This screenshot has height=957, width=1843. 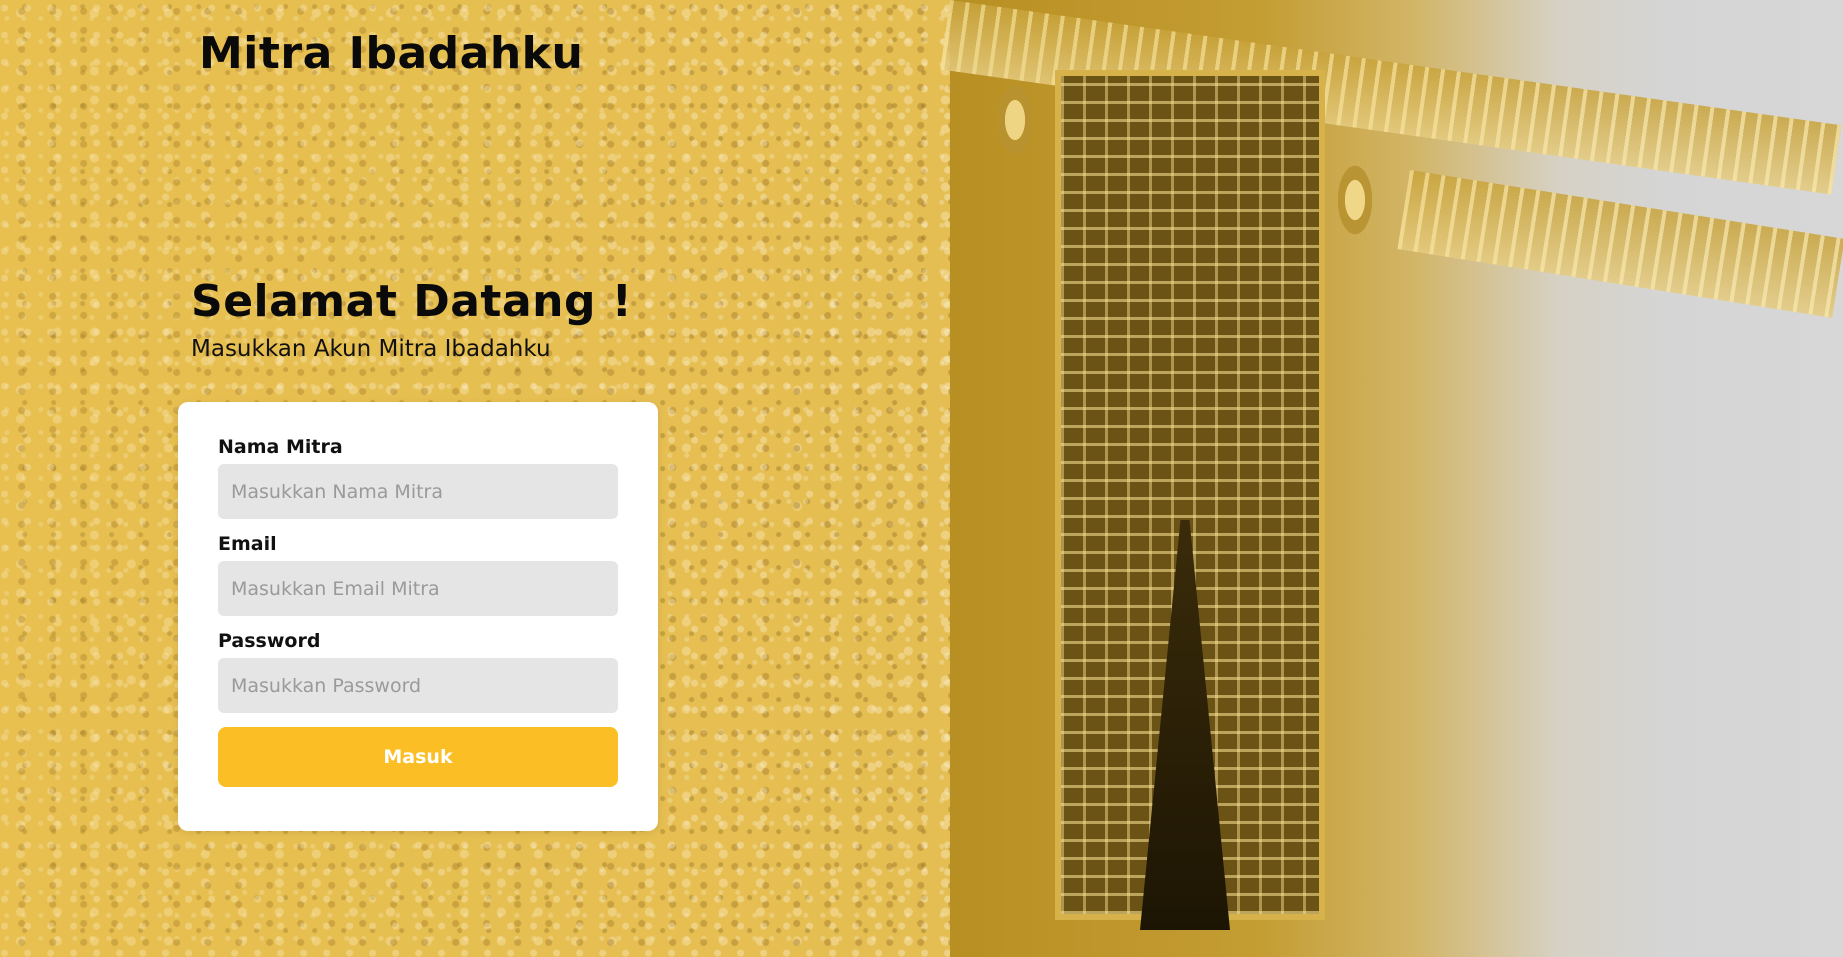 What do you see at coordinates (371, 349) in the screenshot?
I see `welcome-subtitle: Masukkan Akun Mitra Ibadahku` at bounding box center [371, 349].